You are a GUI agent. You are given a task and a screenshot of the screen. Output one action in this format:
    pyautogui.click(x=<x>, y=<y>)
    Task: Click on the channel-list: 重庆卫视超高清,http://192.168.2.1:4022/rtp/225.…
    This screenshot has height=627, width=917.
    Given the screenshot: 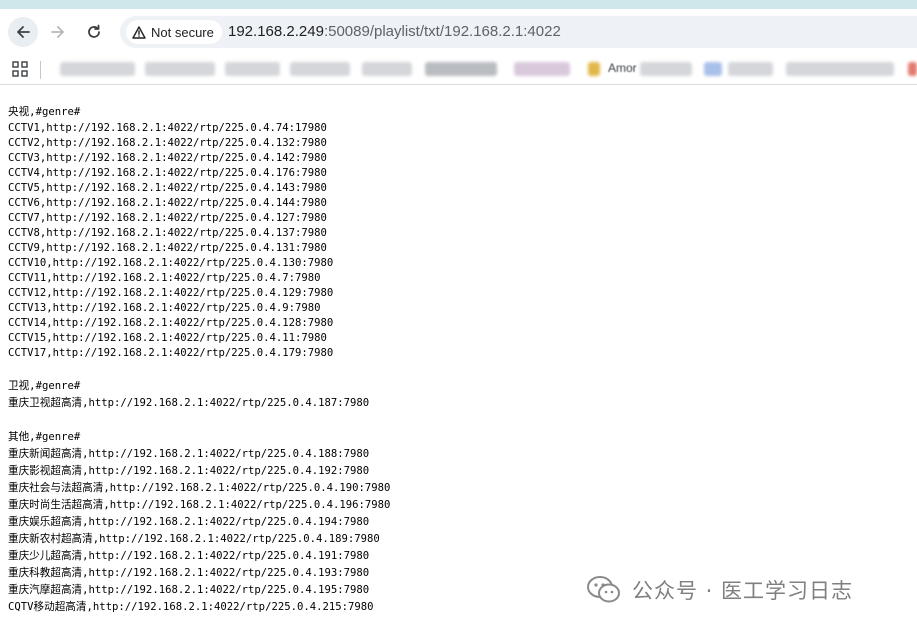 What is the action you would take?
    pyautogui.click(x=458, y=403)
    